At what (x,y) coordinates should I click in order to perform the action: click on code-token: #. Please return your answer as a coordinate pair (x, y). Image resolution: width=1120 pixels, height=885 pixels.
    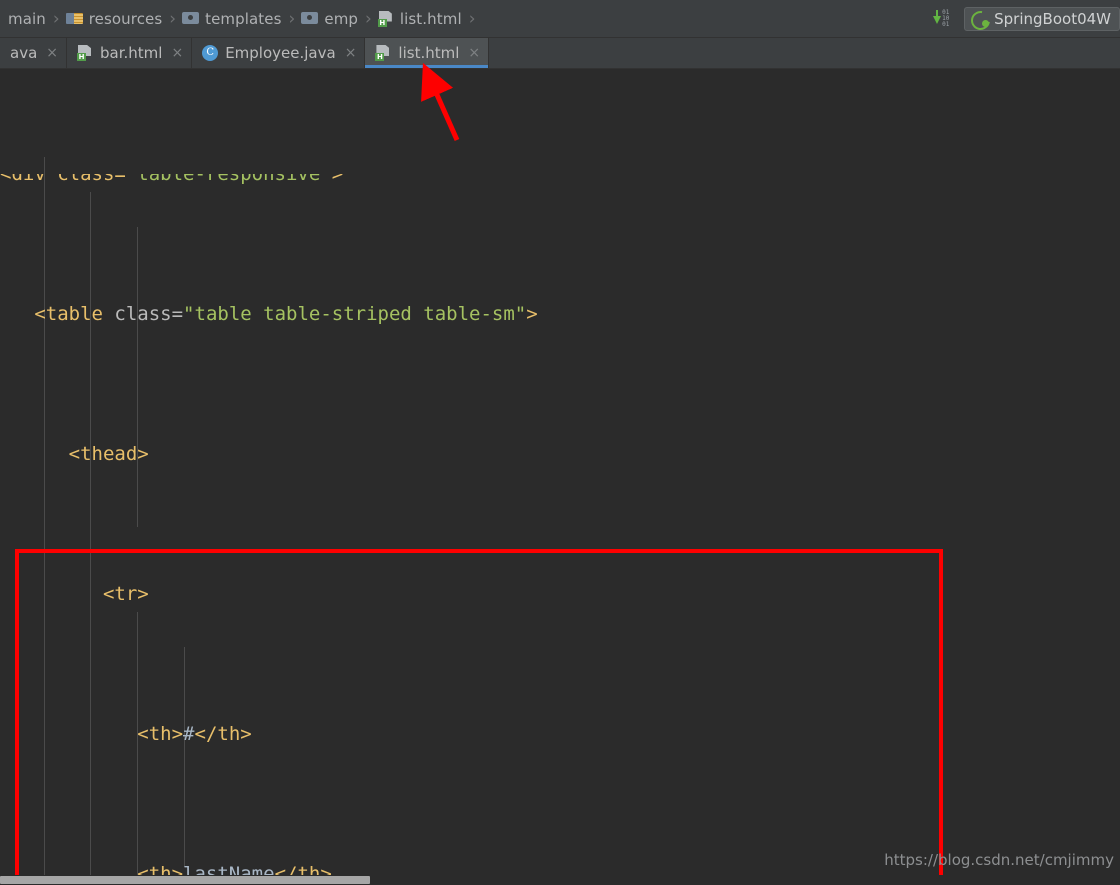
    Looking at the image, I should click on (189, 734).